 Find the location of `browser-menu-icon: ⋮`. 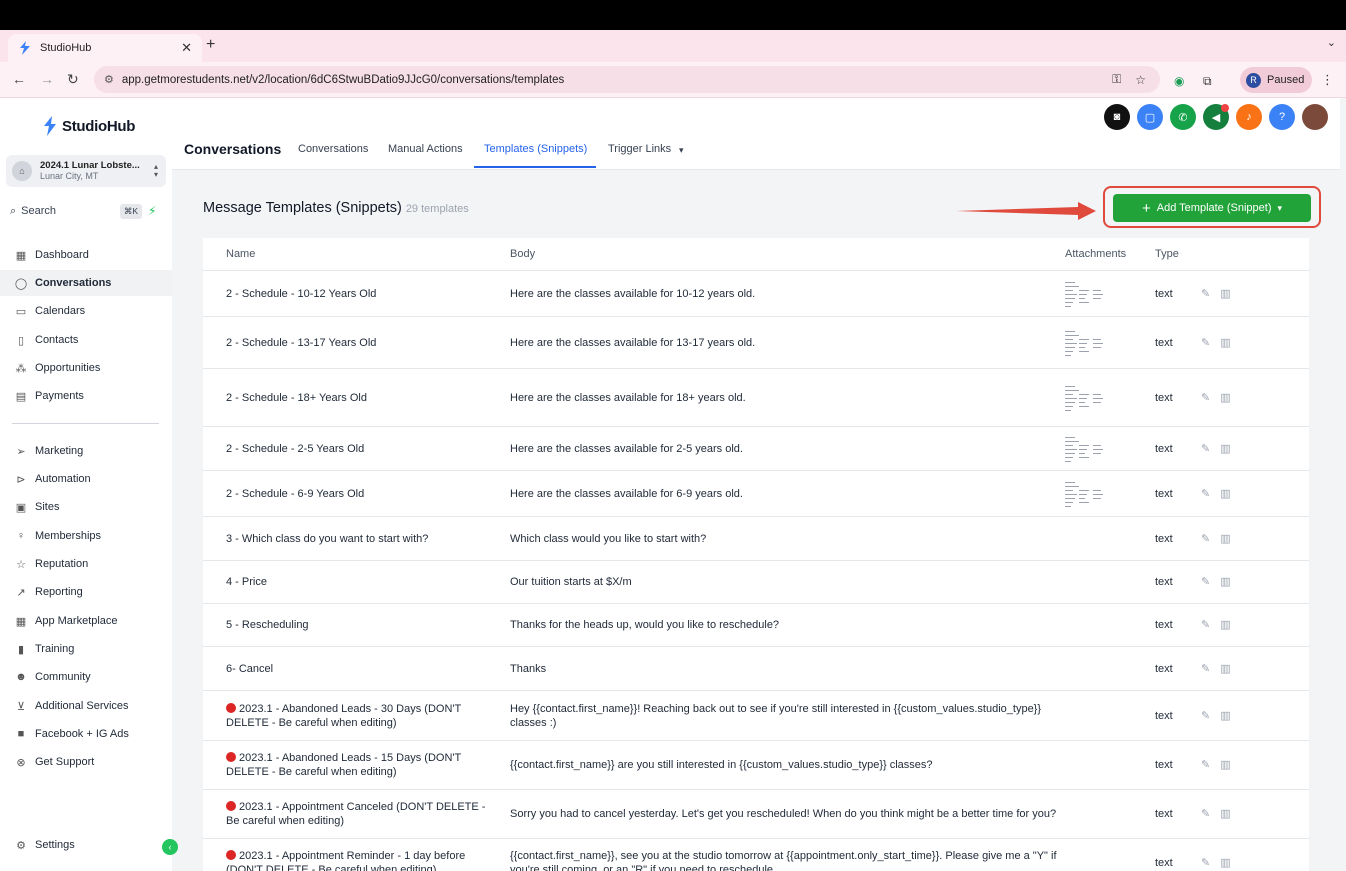

browser-menu-icon: ⋮ is located at coordinates (1327, 80).